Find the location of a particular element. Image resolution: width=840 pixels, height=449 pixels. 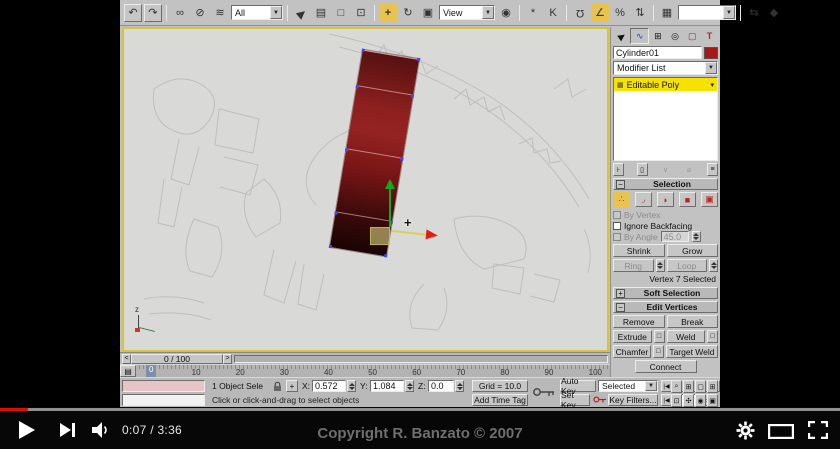

mirror-icon: ⇆ is located at coordinates (754, 13).